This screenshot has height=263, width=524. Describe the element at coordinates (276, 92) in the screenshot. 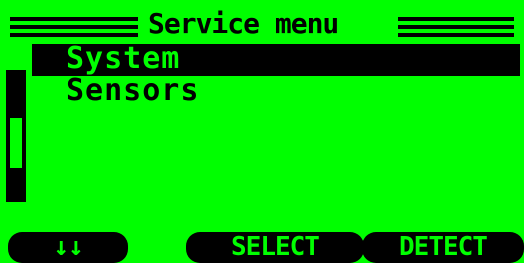

I see `menu-item-sensors: Sensors` at that location.